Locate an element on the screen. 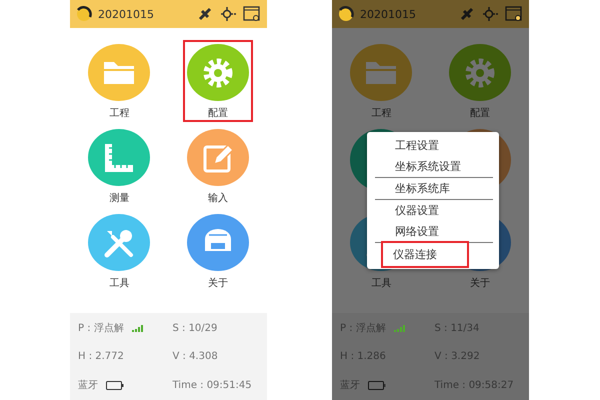  crosshair-icon is located at coordinates (228, 14).